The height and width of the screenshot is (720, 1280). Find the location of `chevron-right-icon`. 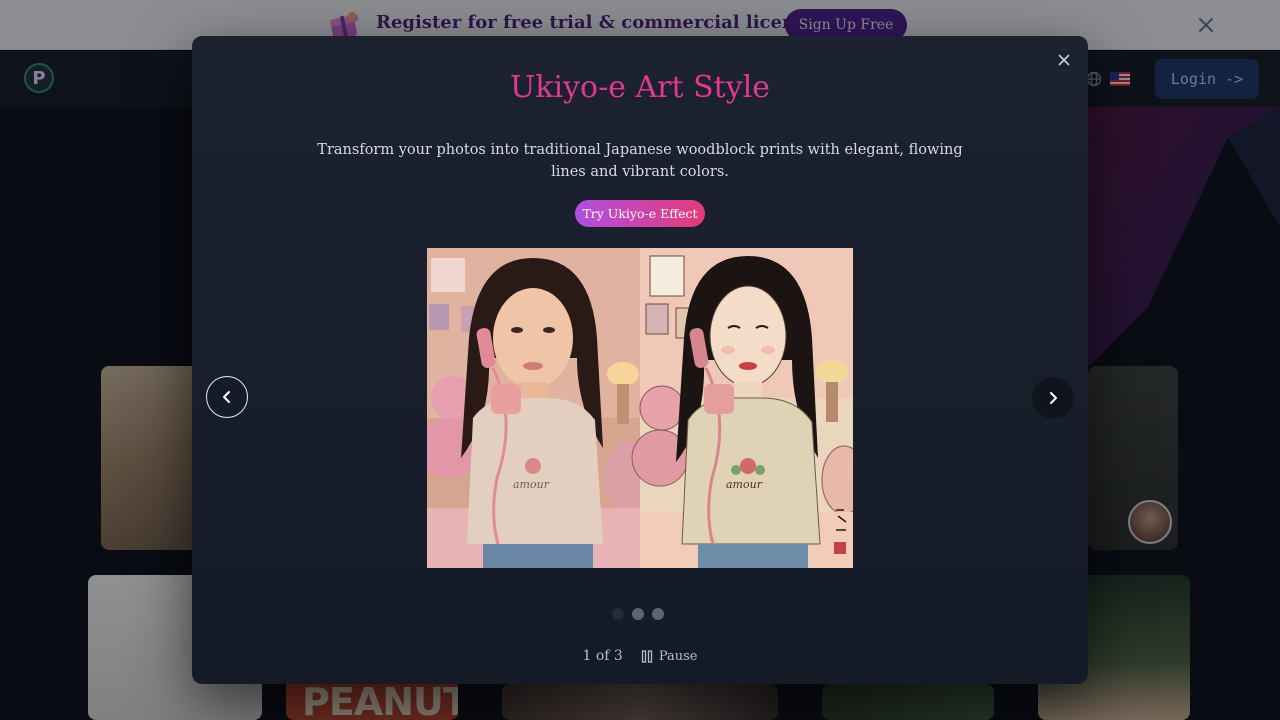

chevron-right-icon is located at coordinates (1053, 398).